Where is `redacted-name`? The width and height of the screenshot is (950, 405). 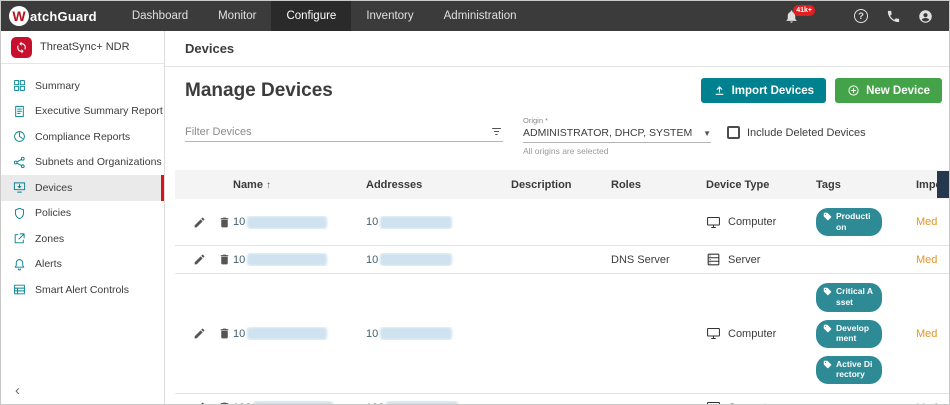
redacted-name is located at coordinates (287, 334).